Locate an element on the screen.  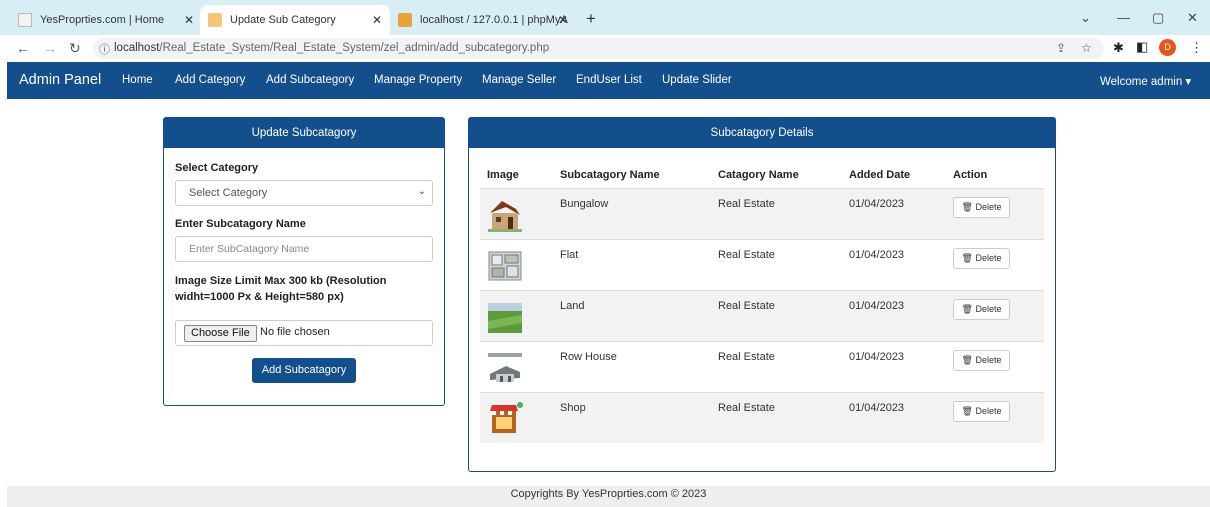
browser-tab-home: YesProprties.com | Home ✕ is located at coordinates (108, 20).